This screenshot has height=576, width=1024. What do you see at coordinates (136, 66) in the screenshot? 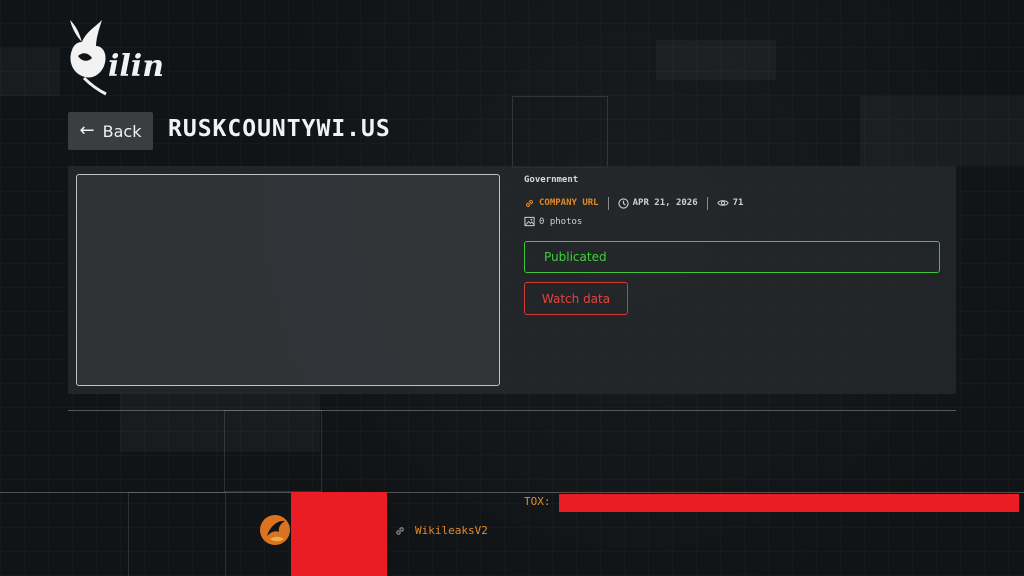
I see `svg-text: ilin` at bounding box center [136, 66].